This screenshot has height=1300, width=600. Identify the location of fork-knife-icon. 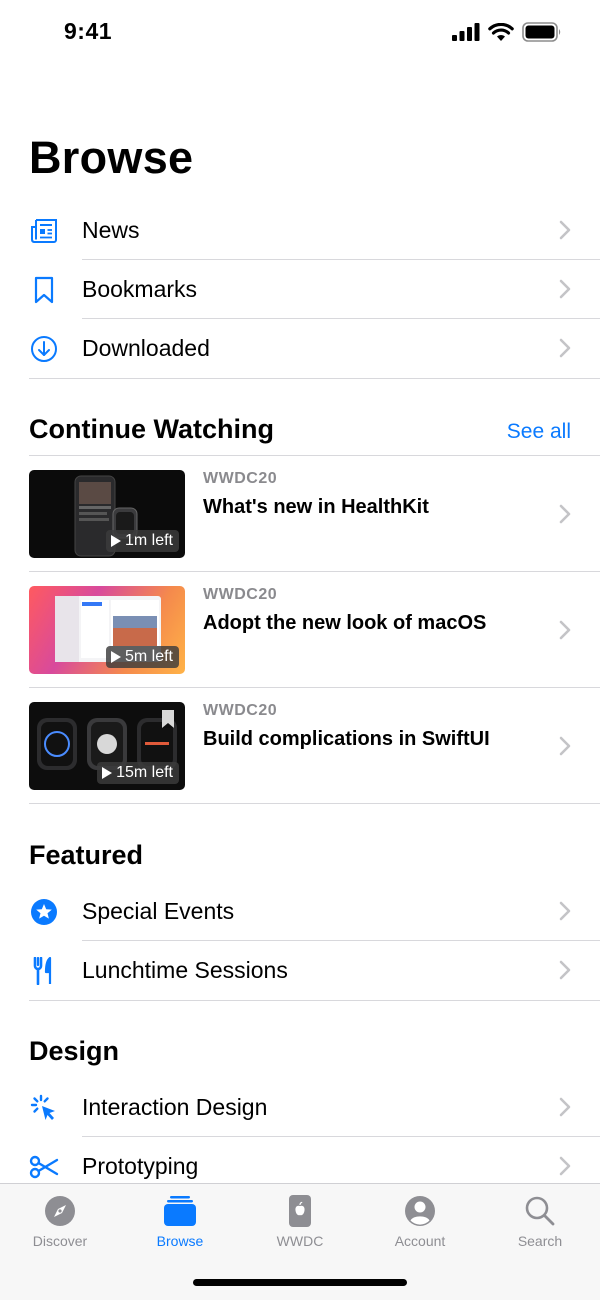
(44, 971).